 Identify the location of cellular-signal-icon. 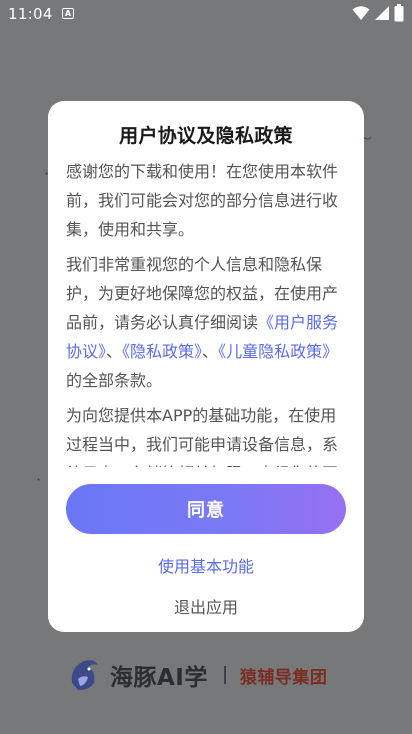
(382, 13).